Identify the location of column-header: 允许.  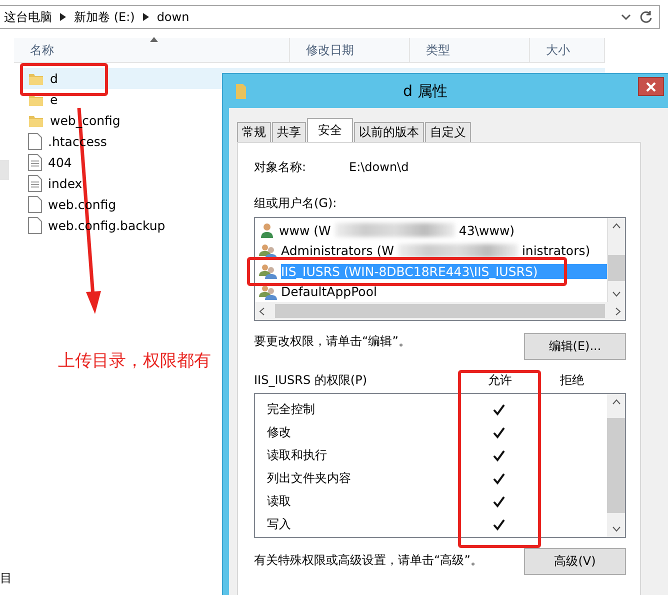
(500, 380).